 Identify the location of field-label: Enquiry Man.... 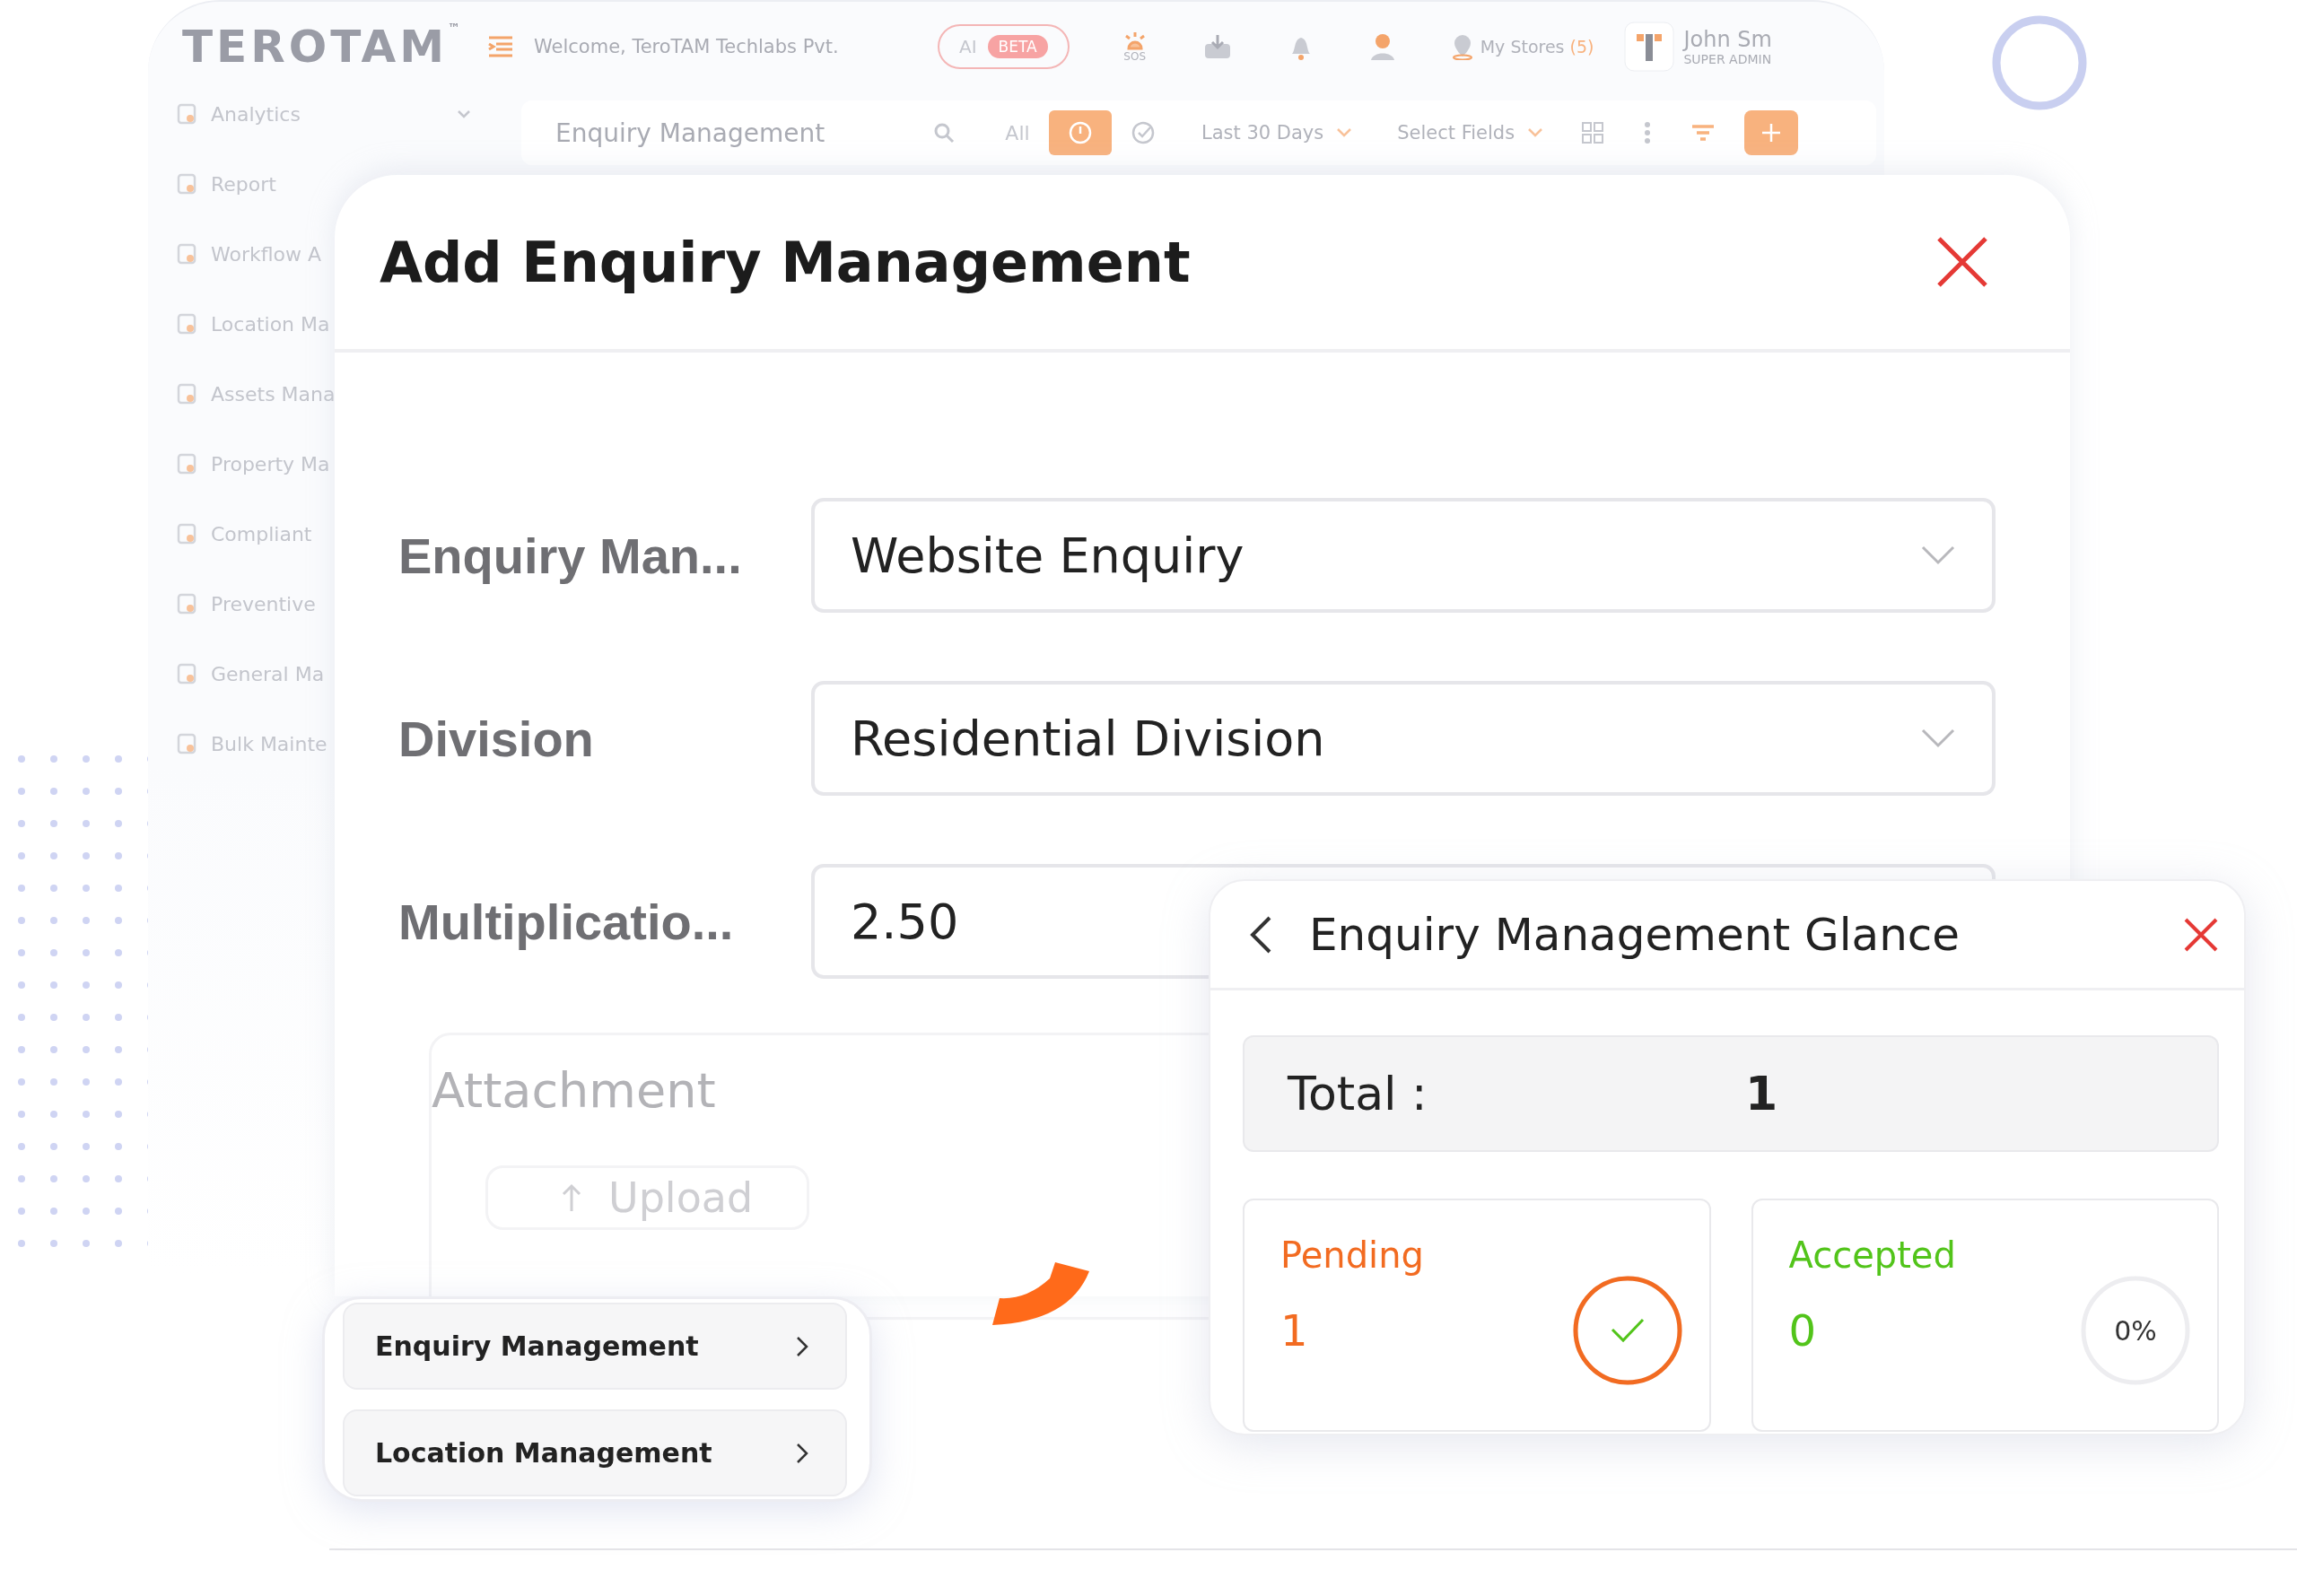
(570, 555).